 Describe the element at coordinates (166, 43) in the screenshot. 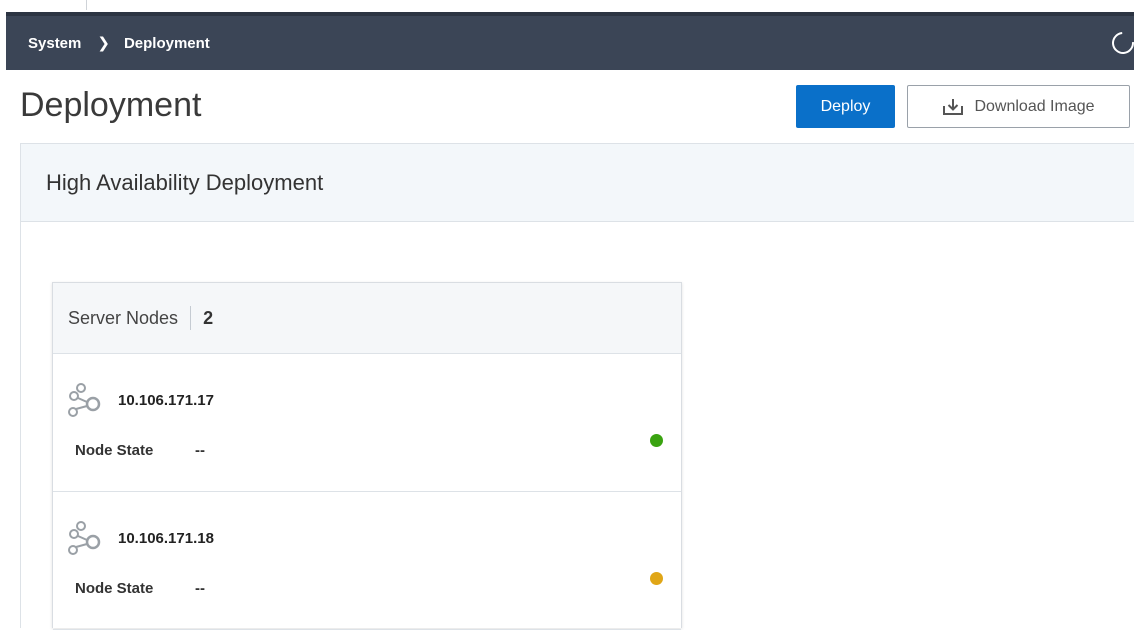

I see `breadcrumb-item-deployment: Deployment` at that location.